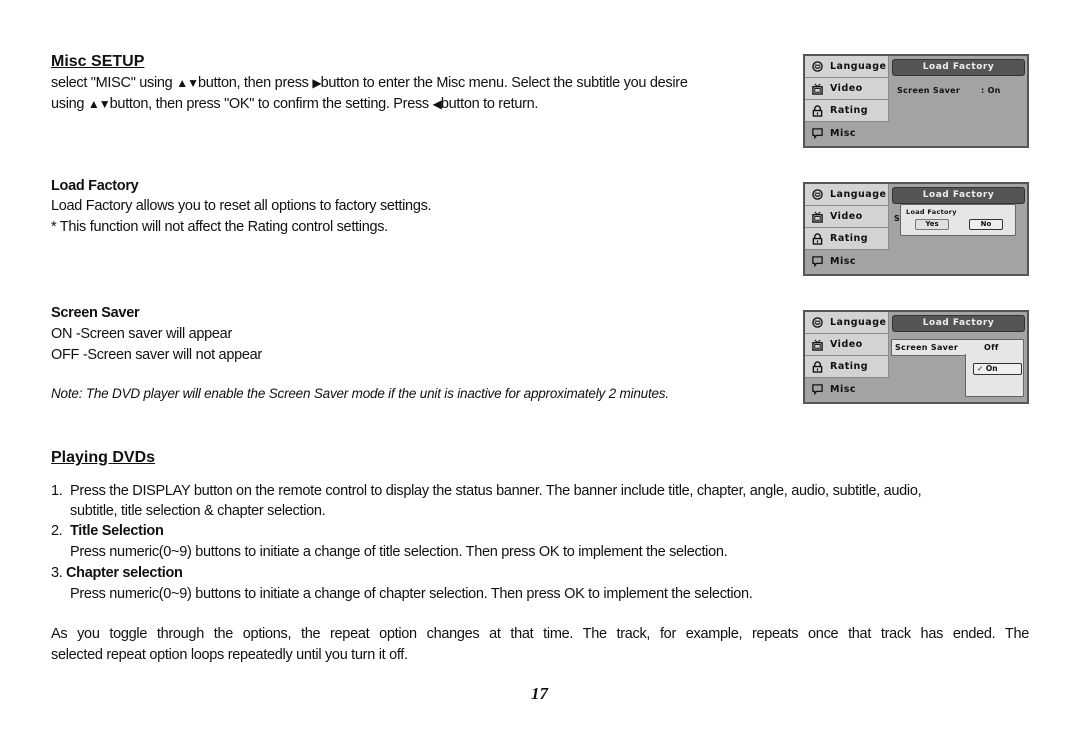  What do you see at coordinates (103, 457) in the screenshot?
I see `playing-dvds-heading: Playing DVDs` at bounding box center [103, 457].